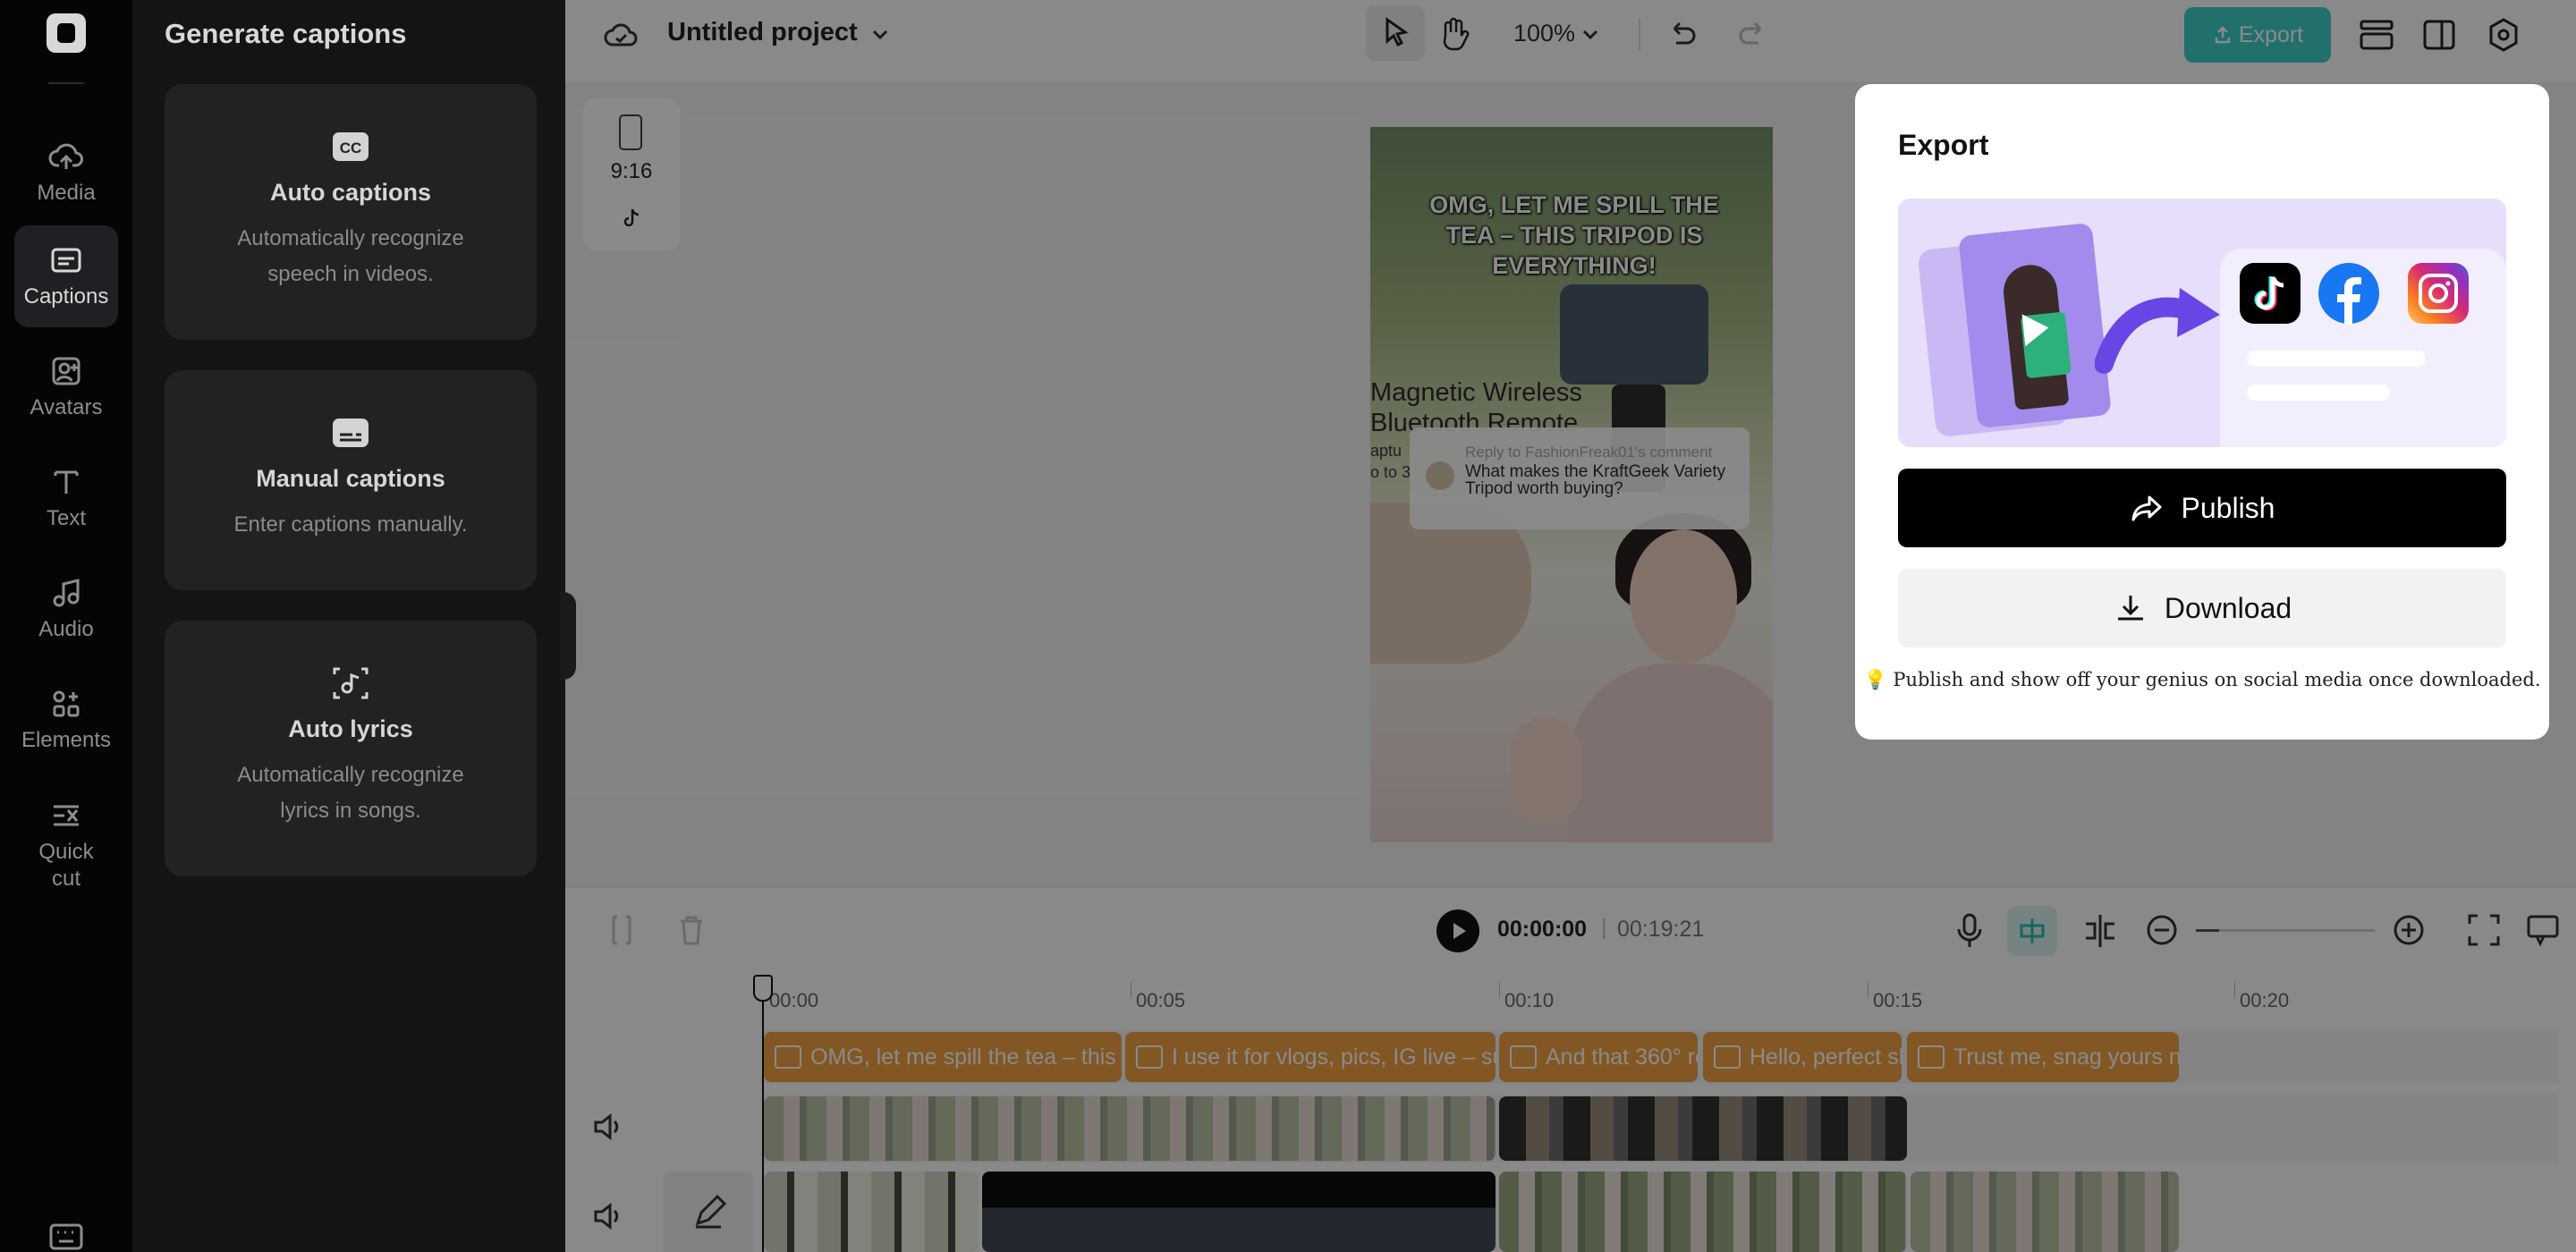 Image resolution: width=2576 pixels, height=1252 pixels. What do you see at coordinates (66, 157) in the screenshot?
I see `cloud-upload-icon` at bounding box center [66, 157].